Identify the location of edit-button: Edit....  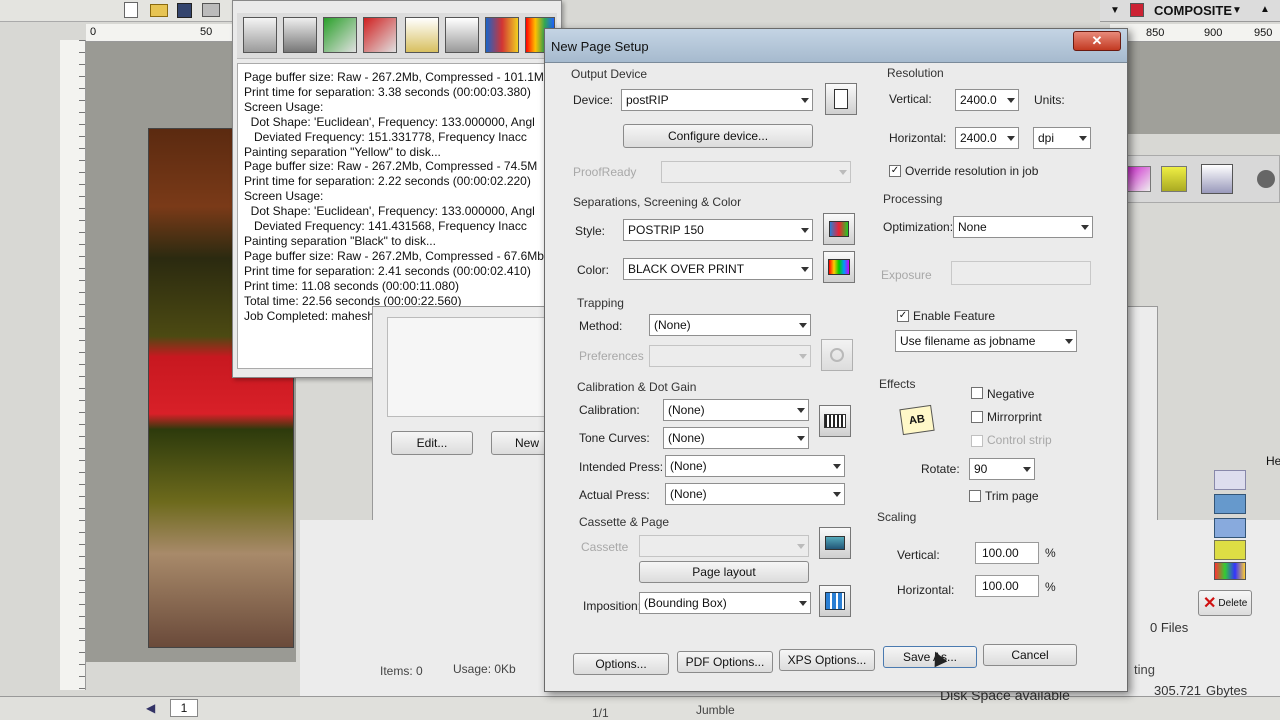
(432, 443).